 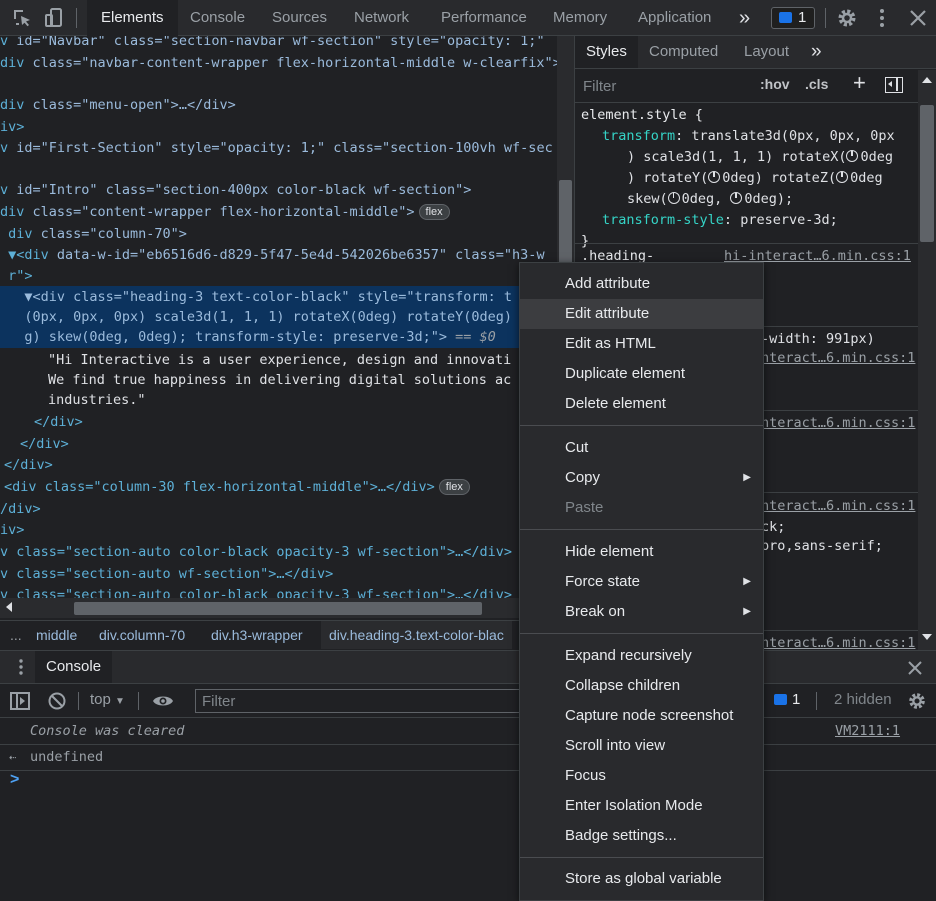 I want to click on menu-item-copy: Copy ▶, so click(x=641, y=478).